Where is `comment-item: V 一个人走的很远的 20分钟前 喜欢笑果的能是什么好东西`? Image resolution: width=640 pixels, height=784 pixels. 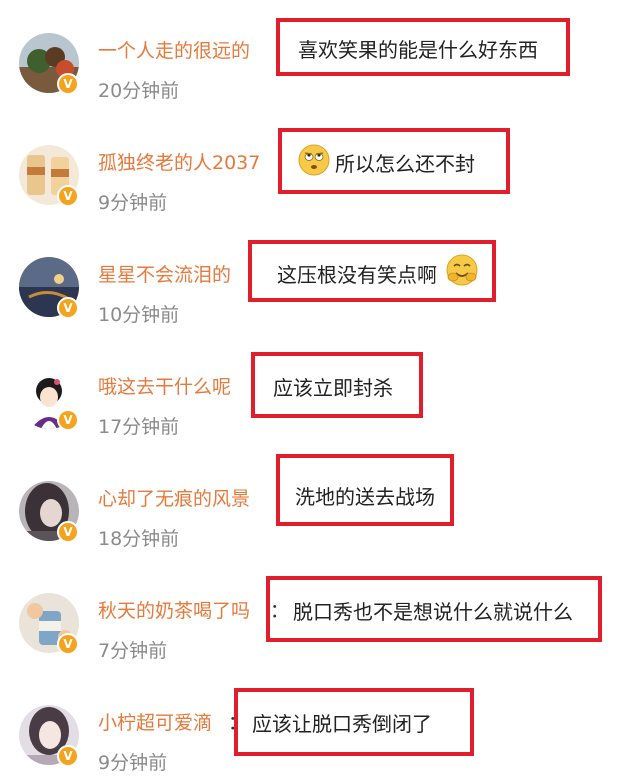 comment-item: V 一个人走的很远的 20分钟前 喜欢笑果的能是什么好东西 is located at coordinates (320, 56).